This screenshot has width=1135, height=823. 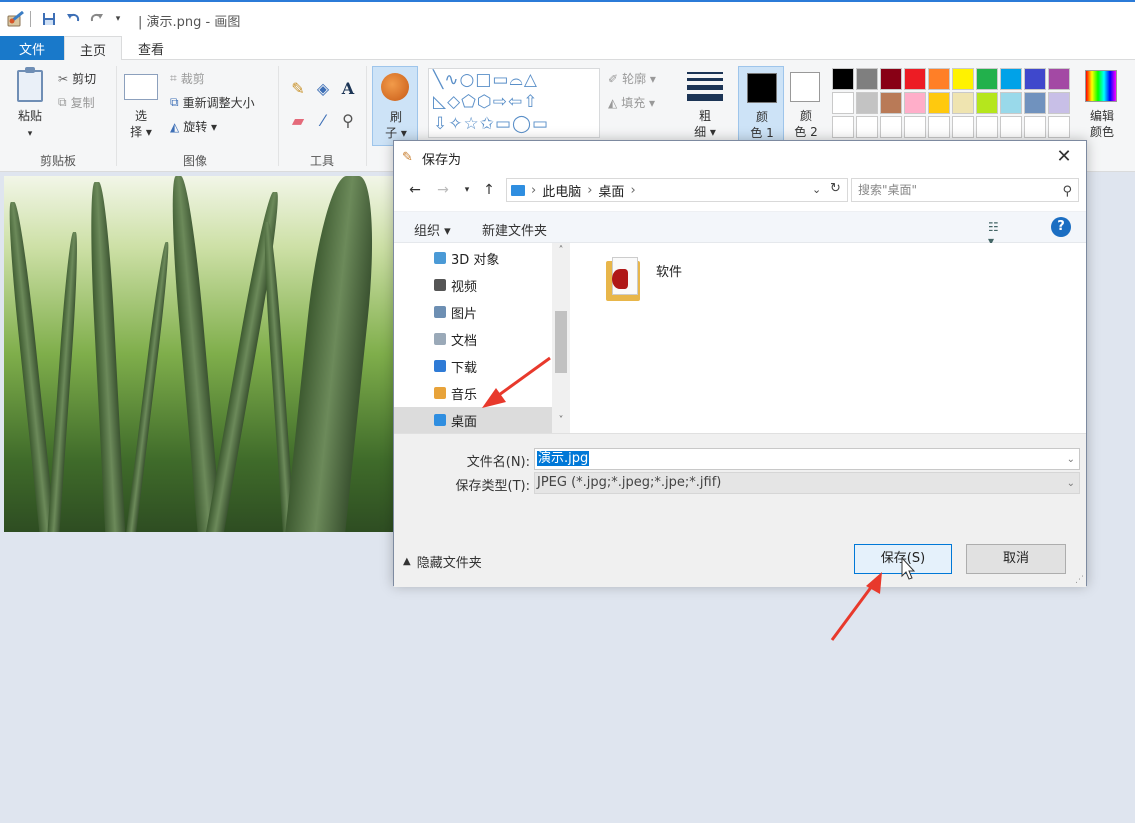 I want to click on outline-button: ✐ 轮廓 ▾, so click(x=632, y=78).